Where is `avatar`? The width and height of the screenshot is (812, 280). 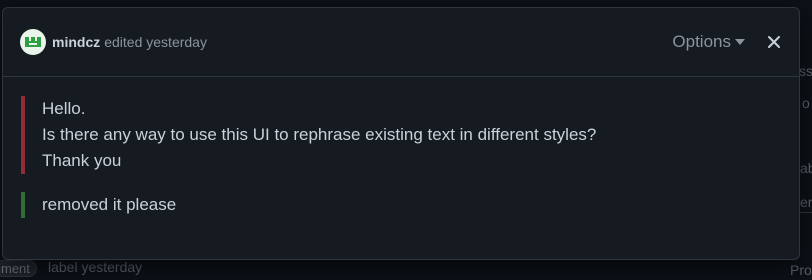
avatar is located at coordinates (33, 42).